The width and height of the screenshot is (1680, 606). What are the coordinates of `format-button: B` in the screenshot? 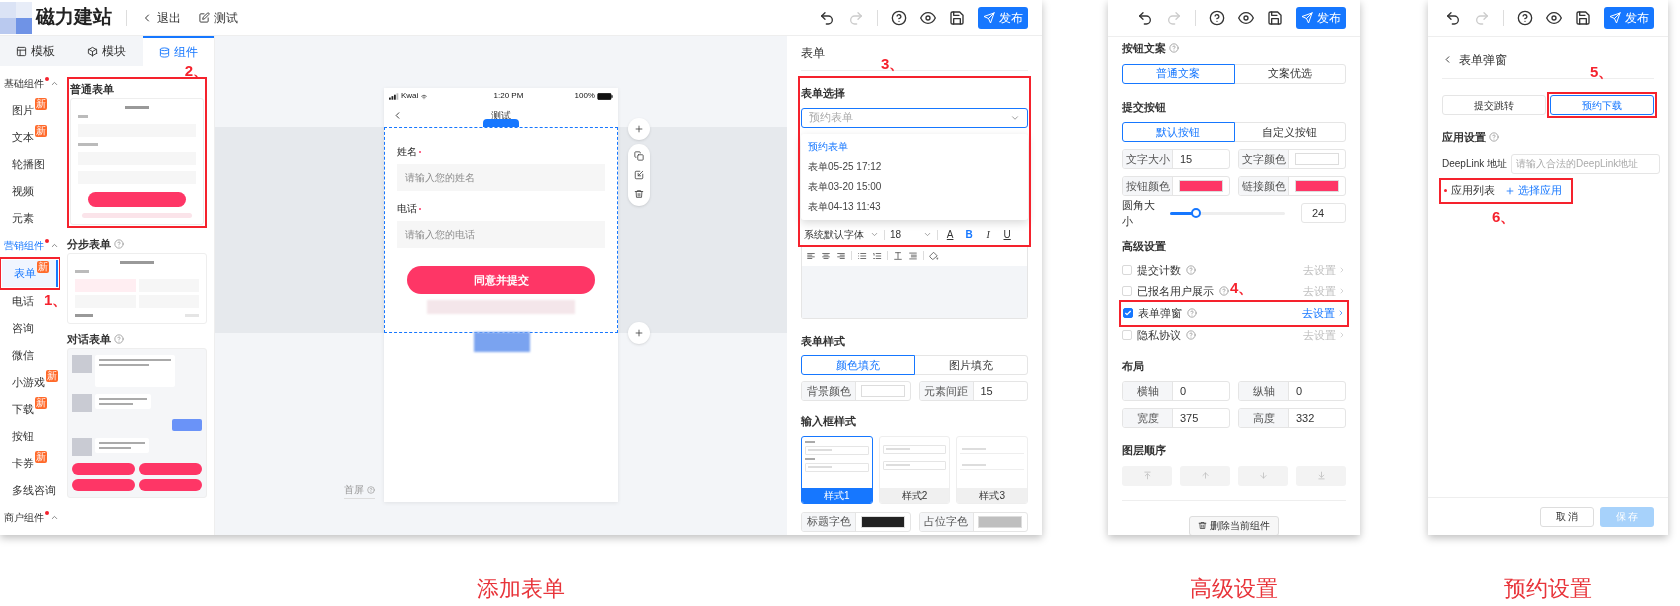 It's located at (969, 234).